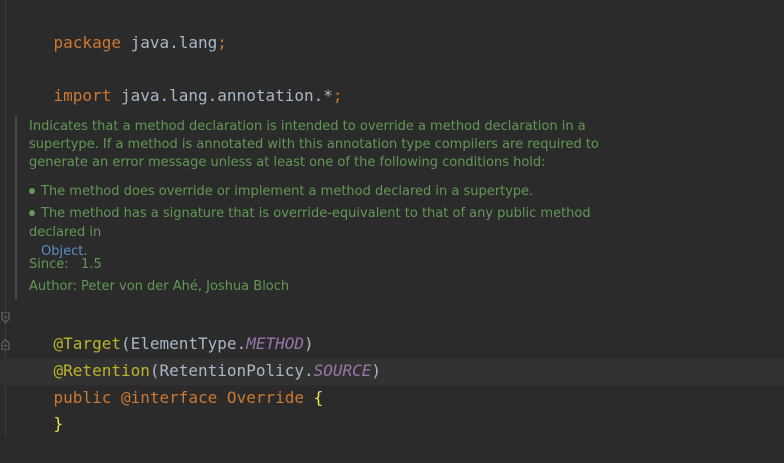 The image size is (784, 463). Describe the element at coordinates (169, 383) in the screenshot. I see `code-line-declaration: public @interface Override {` at that location.